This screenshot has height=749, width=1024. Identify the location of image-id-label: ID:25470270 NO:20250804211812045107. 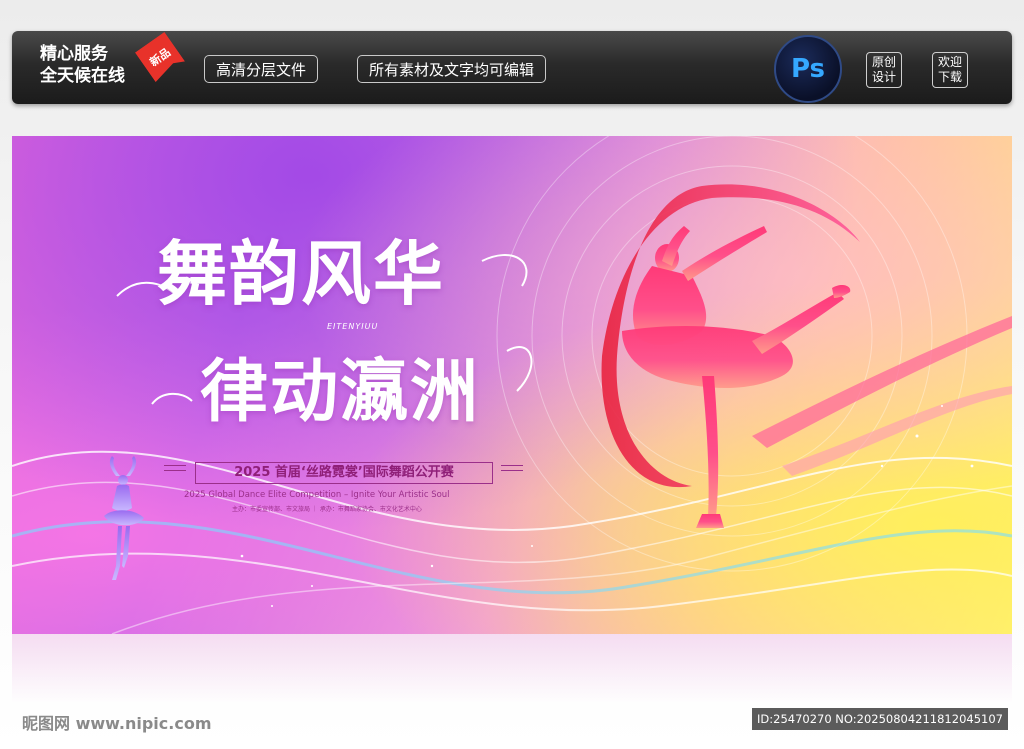
(880, 719).